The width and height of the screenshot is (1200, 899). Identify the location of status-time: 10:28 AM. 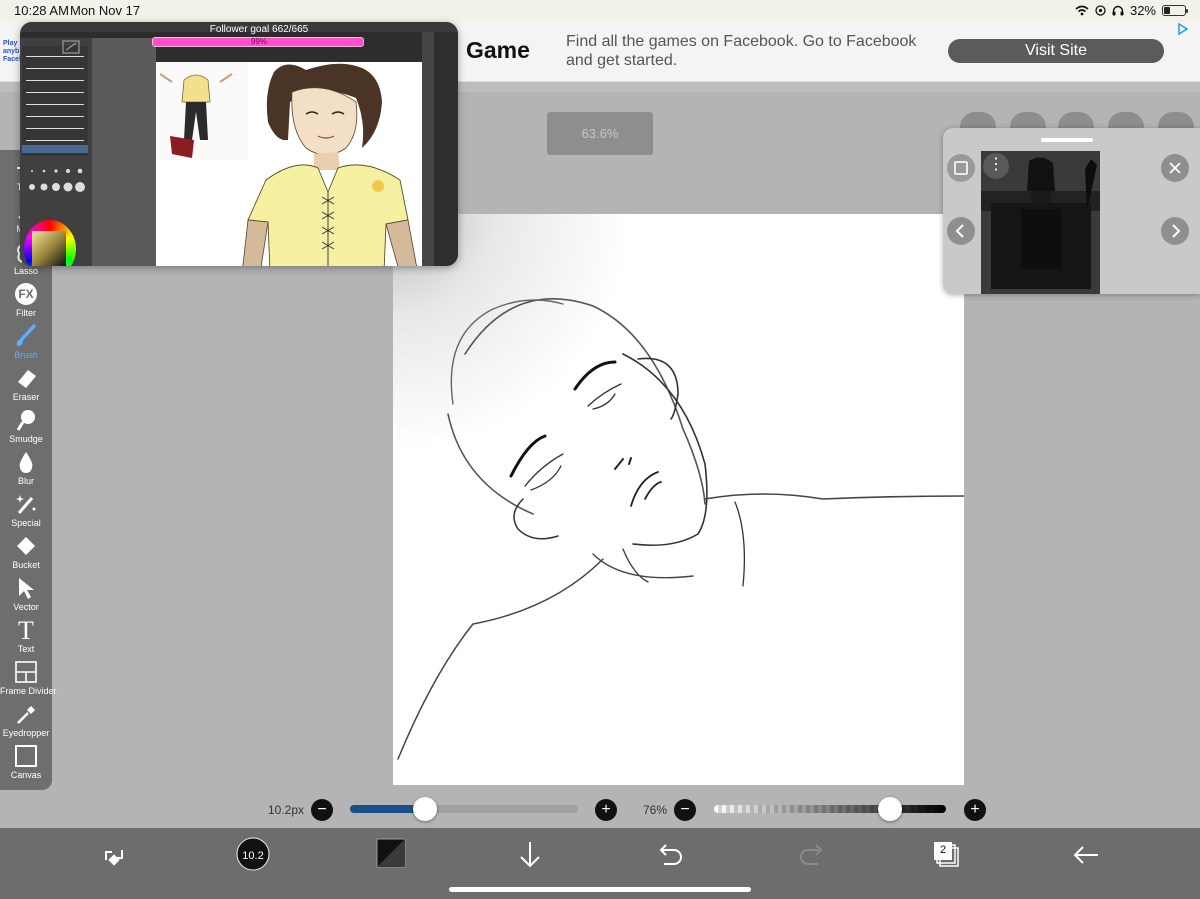
(41, 10).